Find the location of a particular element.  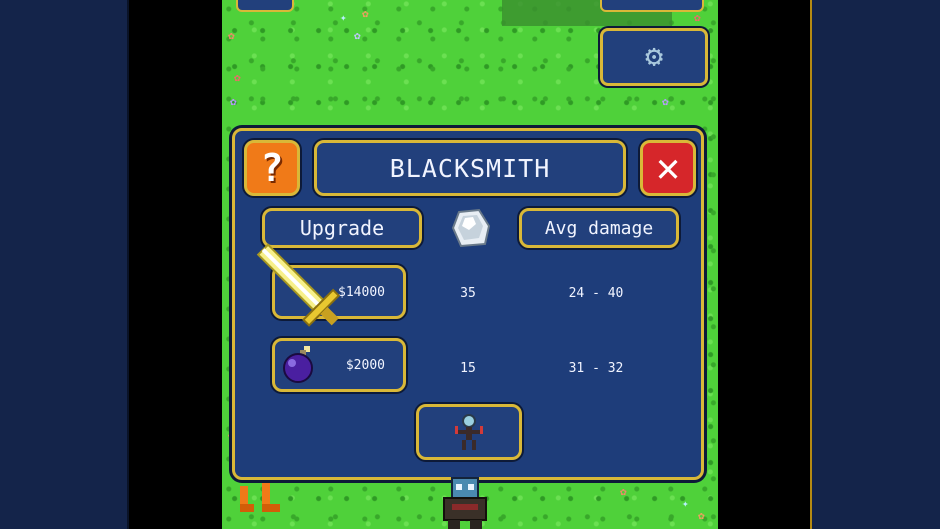

top-right-button-edge is located at coordinates (652, 6).